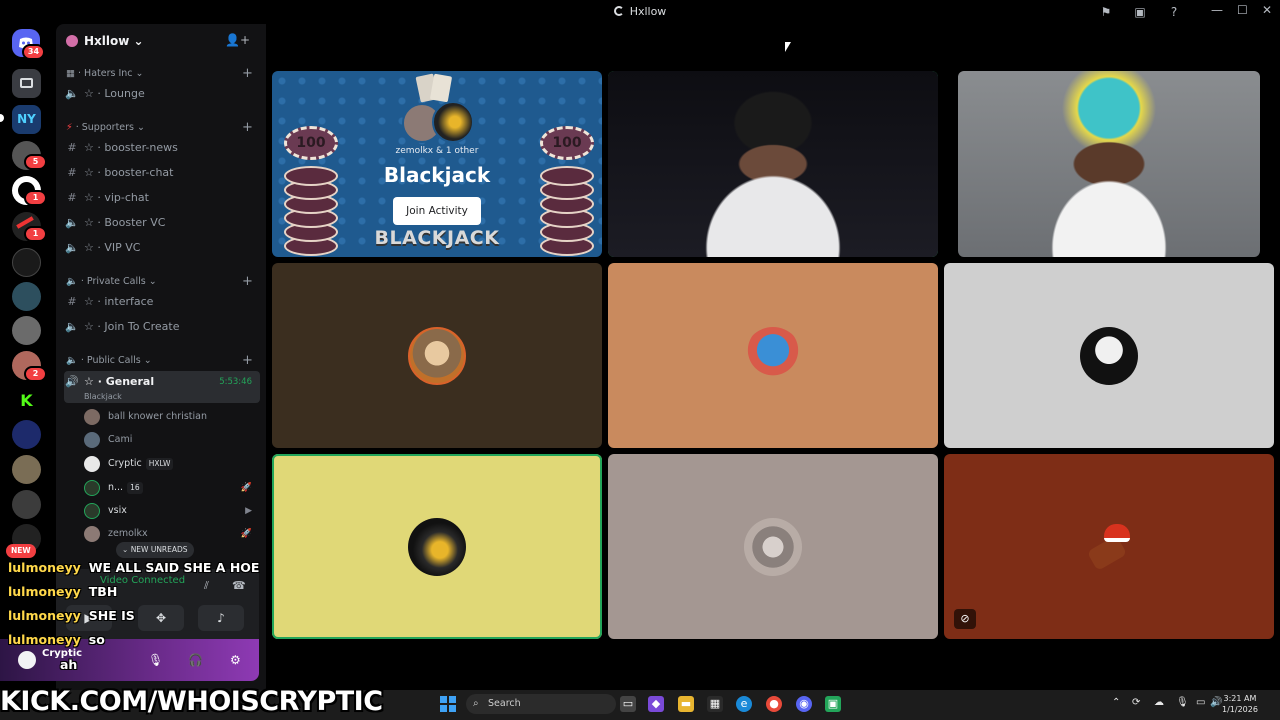 The width and height of the screenshot is (1280, 720). I want to click on channel-vip-vc: 🔈 ☆ · VIP VC, so click(162, 248).